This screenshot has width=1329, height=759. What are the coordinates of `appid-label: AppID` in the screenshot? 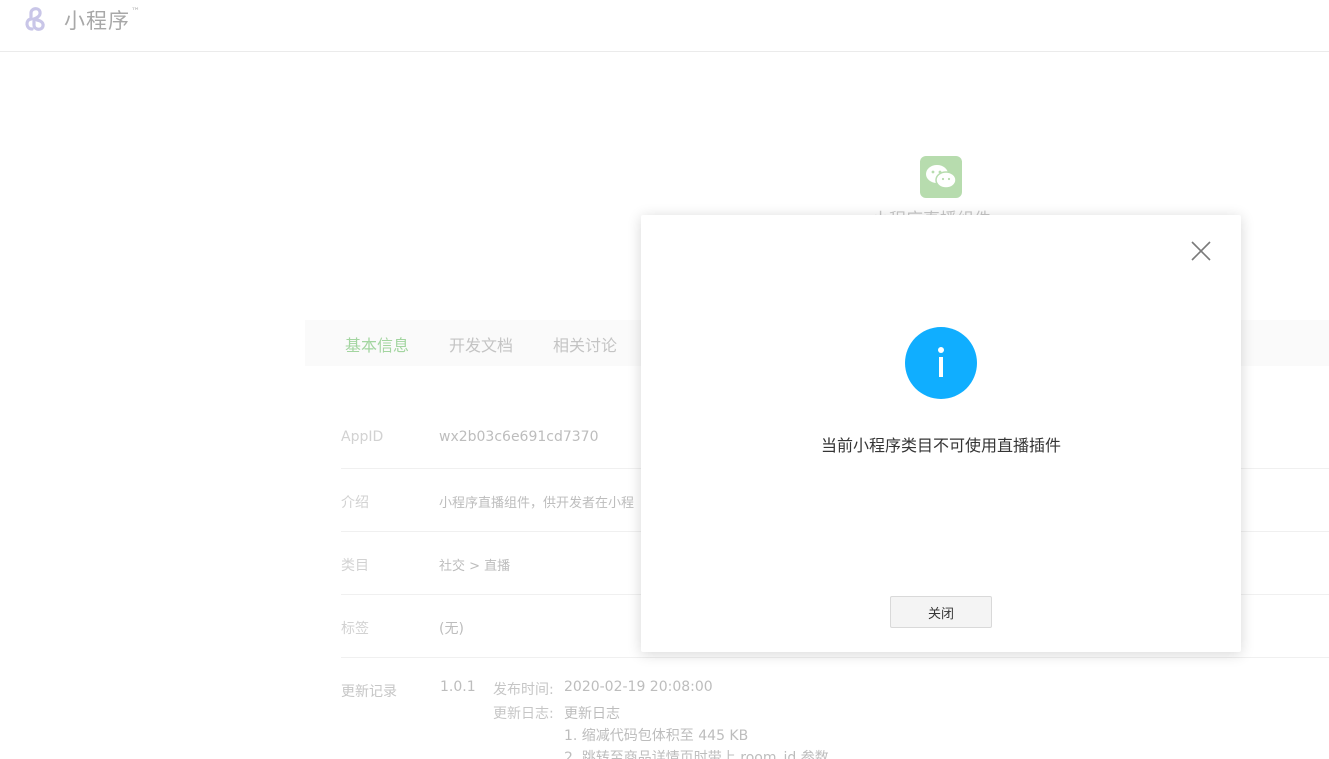 It's located at (362, 437).